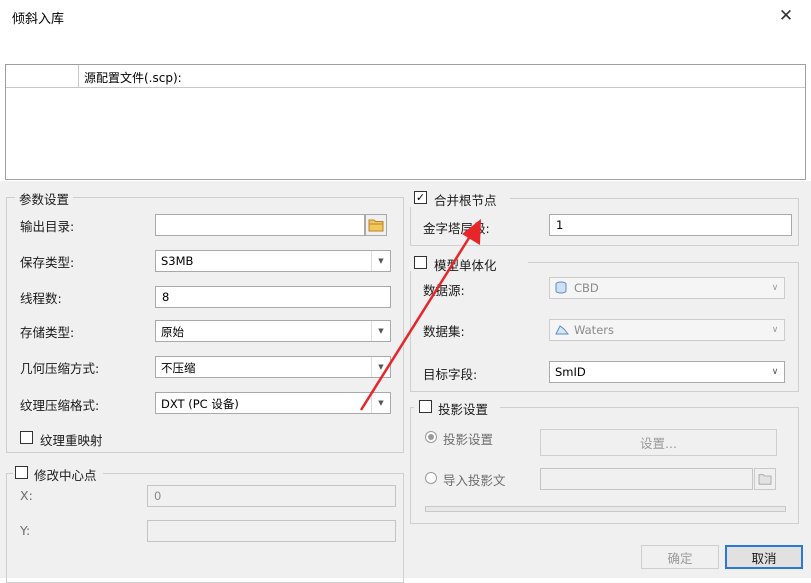 Image resolution: width=811 pixels, height=583 pixels. What do you see at coordinates (420, 315) in the screenshot?
I see `annotation-arrow` at bounding box center [420, 315].